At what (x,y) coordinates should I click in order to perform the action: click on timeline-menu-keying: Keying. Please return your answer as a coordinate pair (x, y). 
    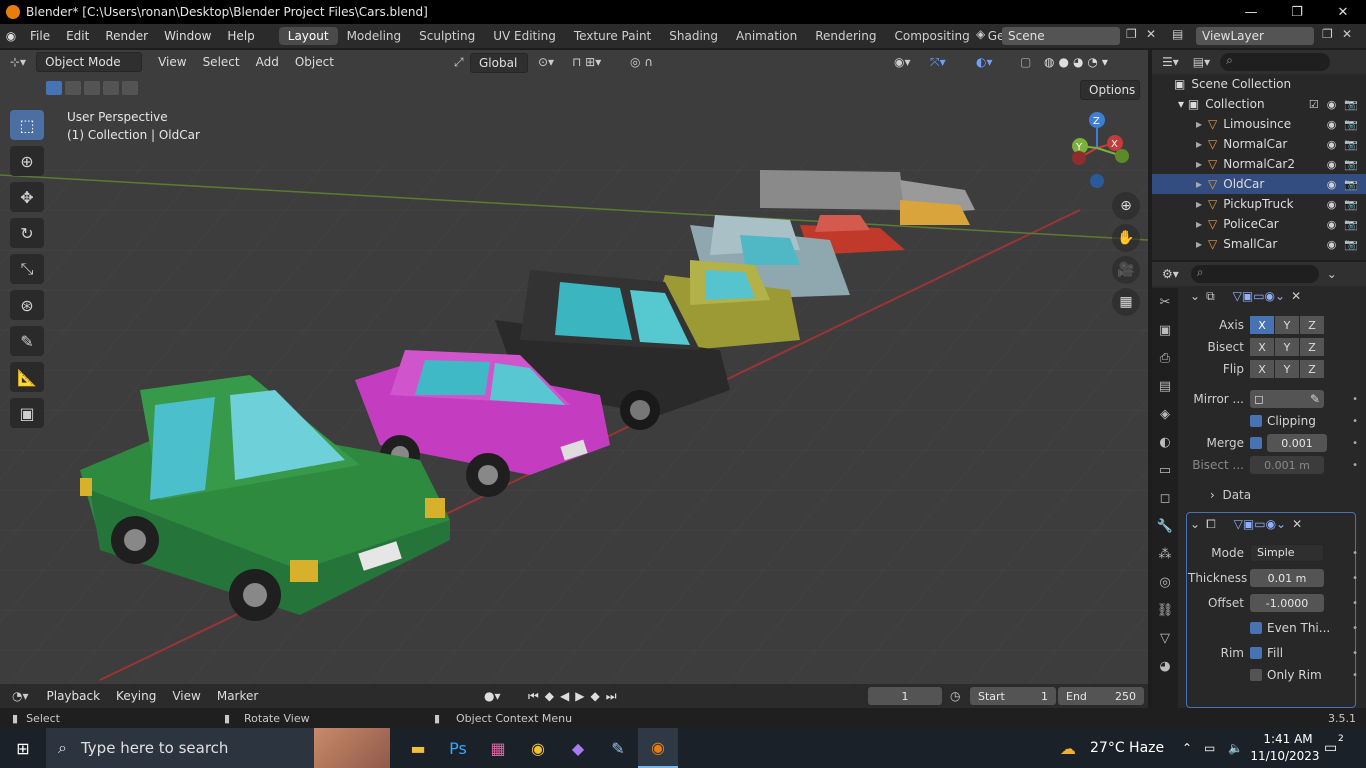
    Looking at the image, I should click on (136, 696).